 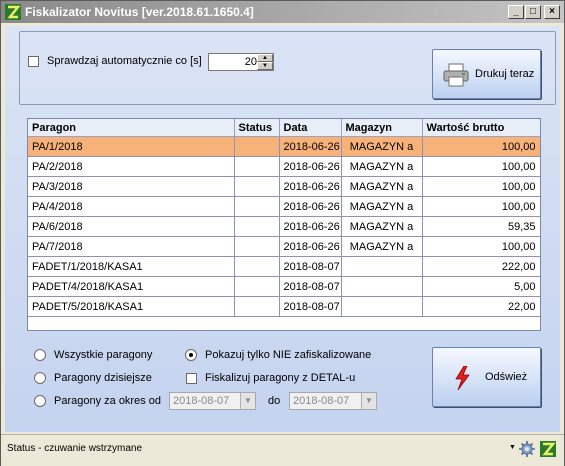 What do you see at coordinates (280, 378) in the screenshot?
I see `fiscalize-detal-label: Fiskalizuj paragony z DETAL-u` at bounding box center [280, 378].